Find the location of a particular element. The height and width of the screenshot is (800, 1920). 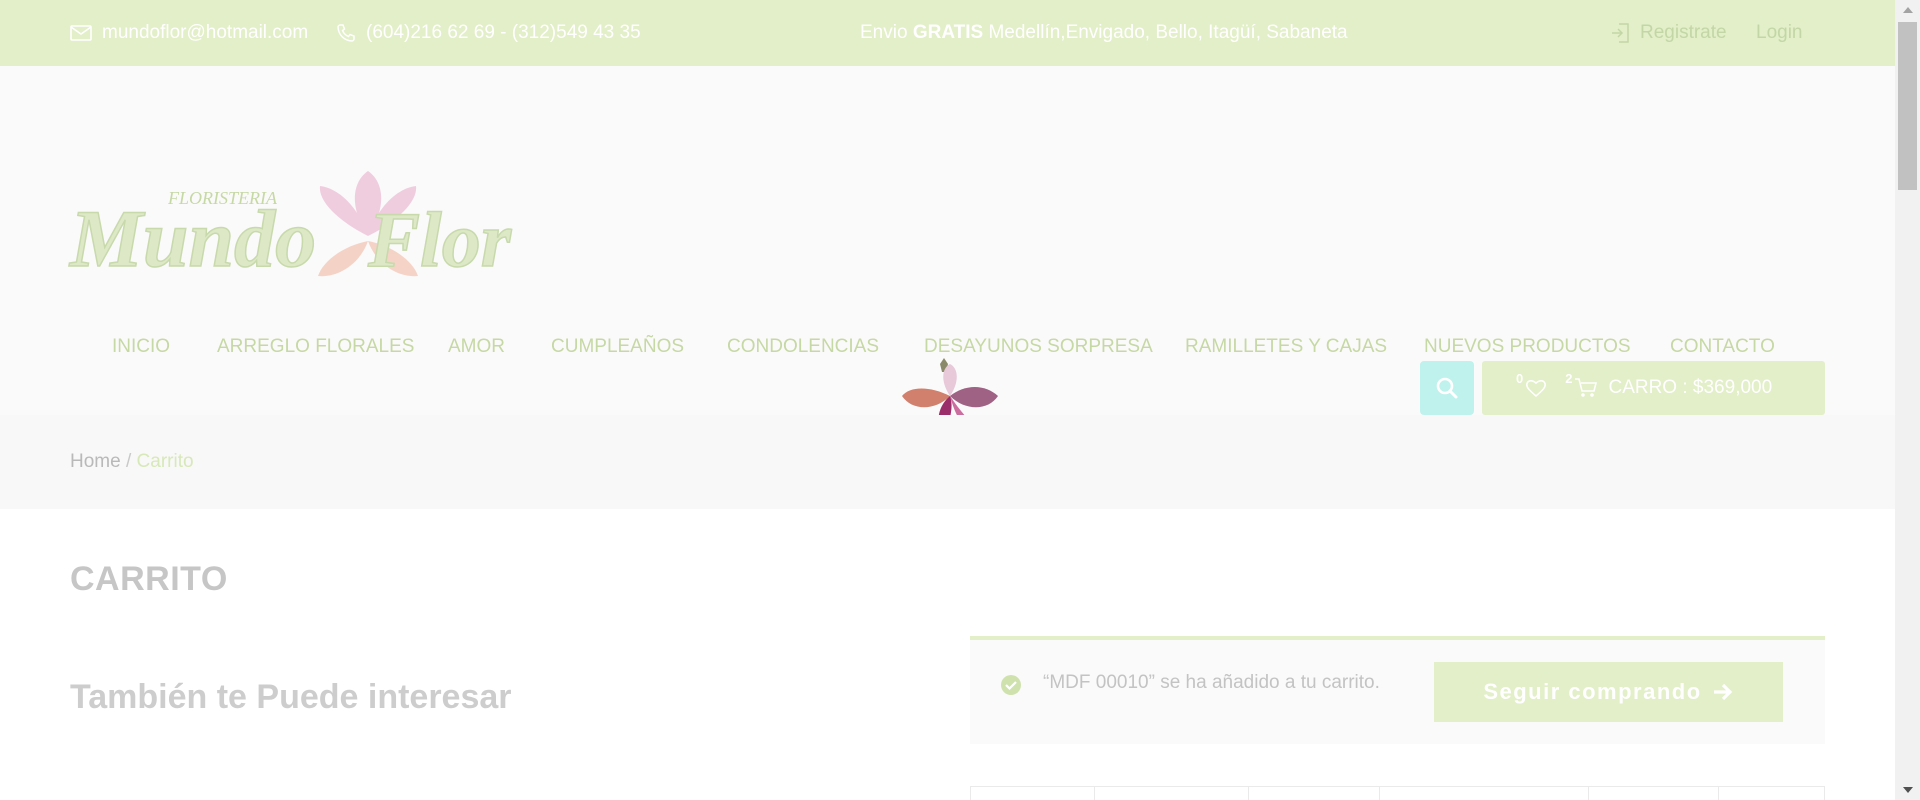

continue-shopping-label: Seguir comprando is located at coordinates (1592, 691).